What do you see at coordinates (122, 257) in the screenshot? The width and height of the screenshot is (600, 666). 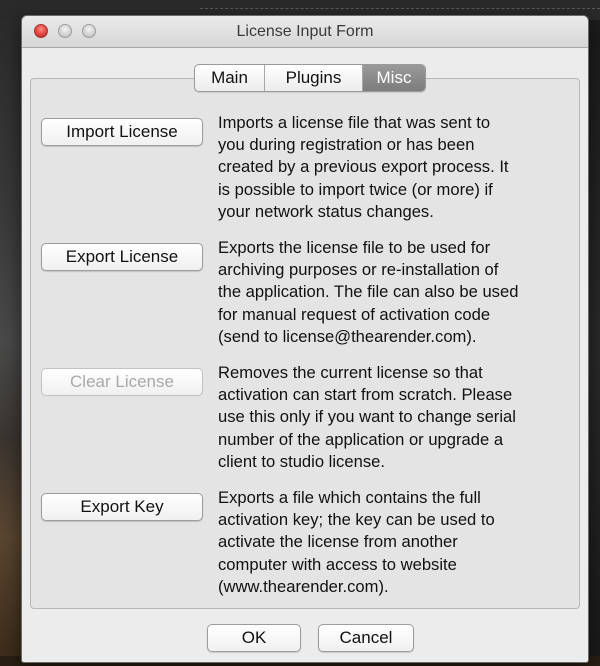 I see `export-license-button: Export License` at bounding box center [122, 257].